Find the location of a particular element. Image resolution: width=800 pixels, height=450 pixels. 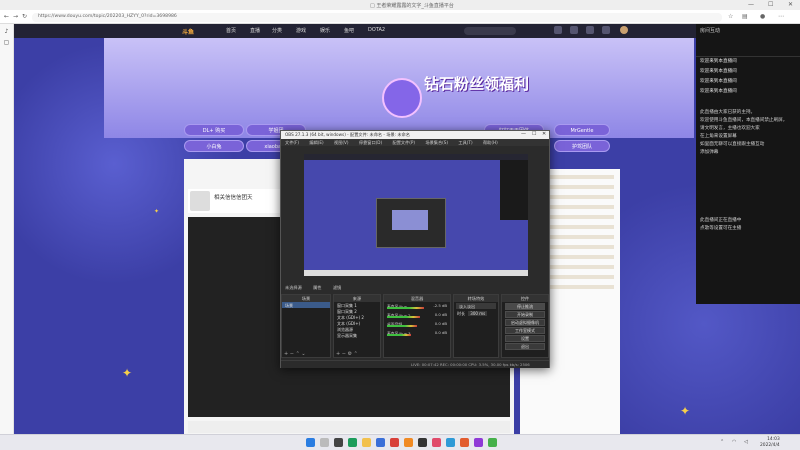

nav-item-fishbar: 鱼吧 is located at coordinates (349, 30).